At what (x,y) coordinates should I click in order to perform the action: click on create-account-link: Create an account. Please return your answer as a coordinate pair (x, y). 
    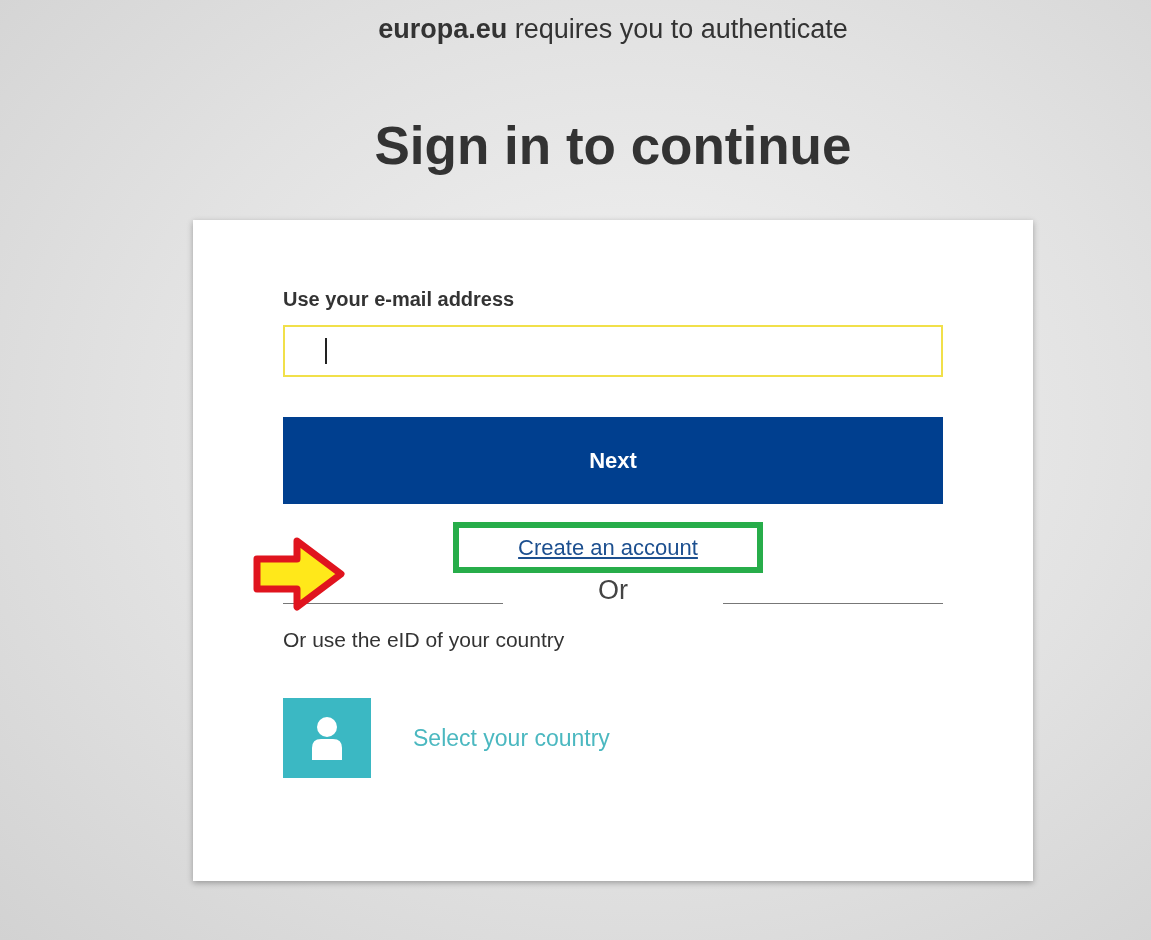
    Looking at the image, I should click on (608, 547).